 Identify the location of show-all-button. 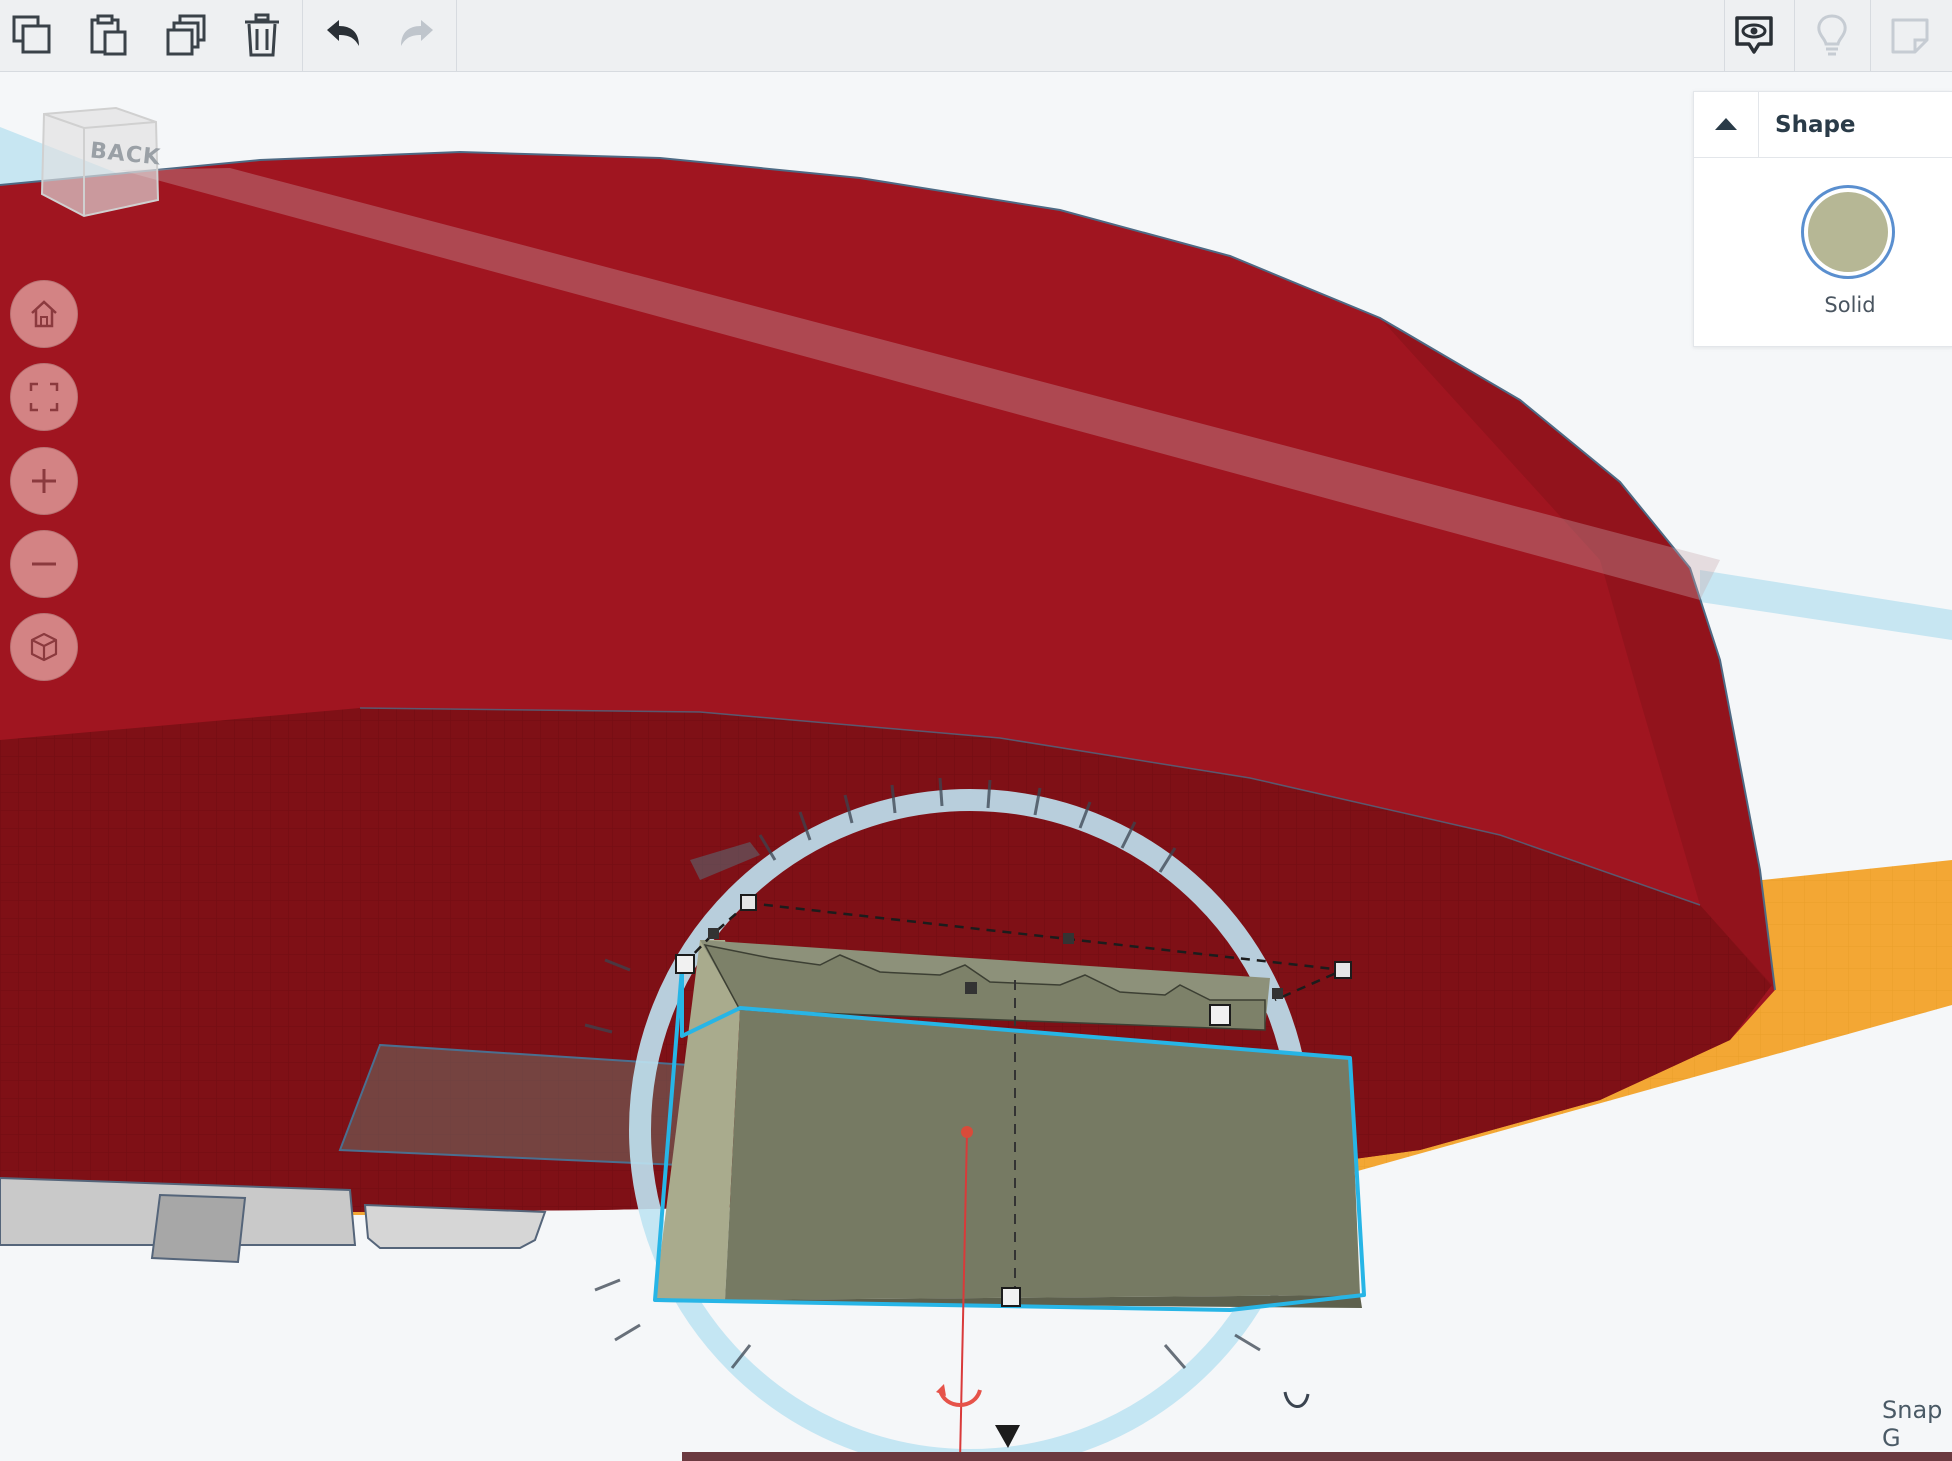
(1754, 35).